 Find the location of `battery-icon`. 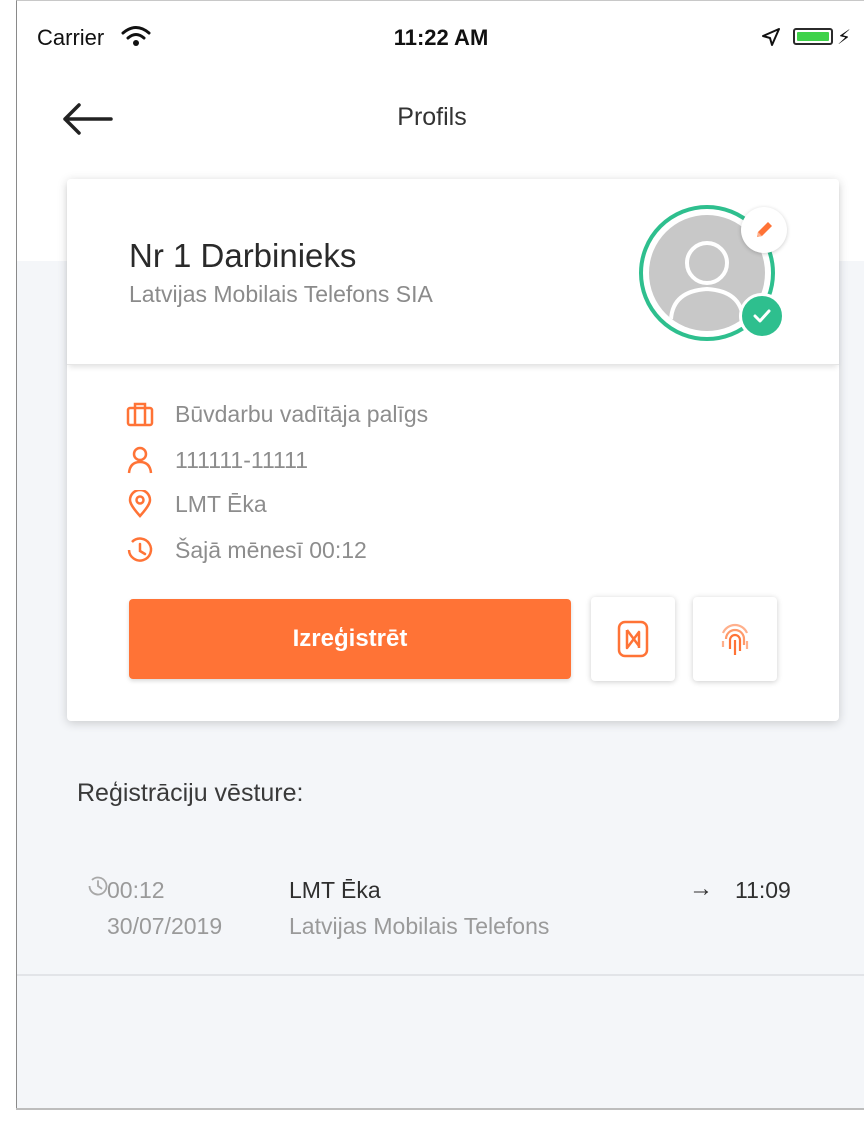

battery-icon is located at coordinates (813, 36).